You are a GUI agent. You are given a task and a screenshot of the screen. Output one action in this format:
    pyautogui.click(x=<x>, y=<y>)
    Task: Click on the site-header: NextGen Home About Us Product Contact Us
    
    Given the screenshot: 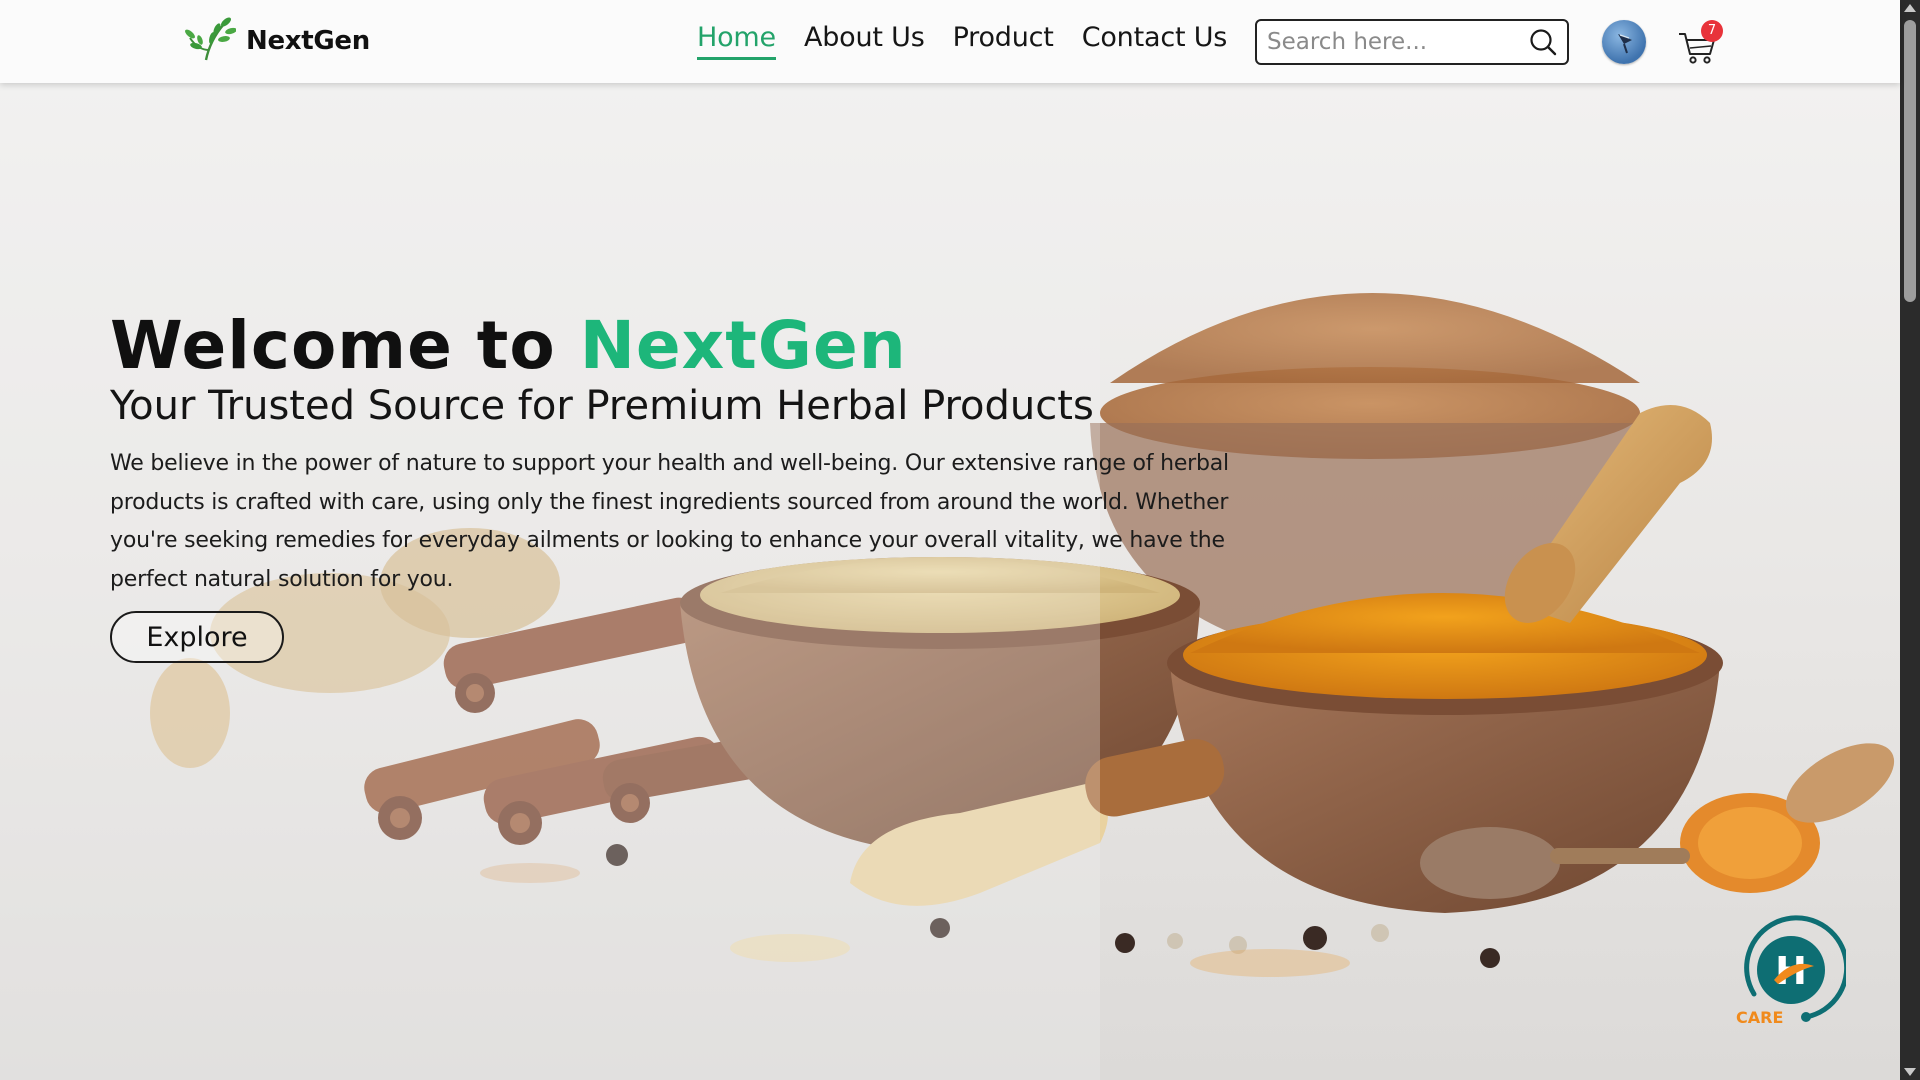 What is the action you would take?
    pyautogui.click(x=950, y=41)
    